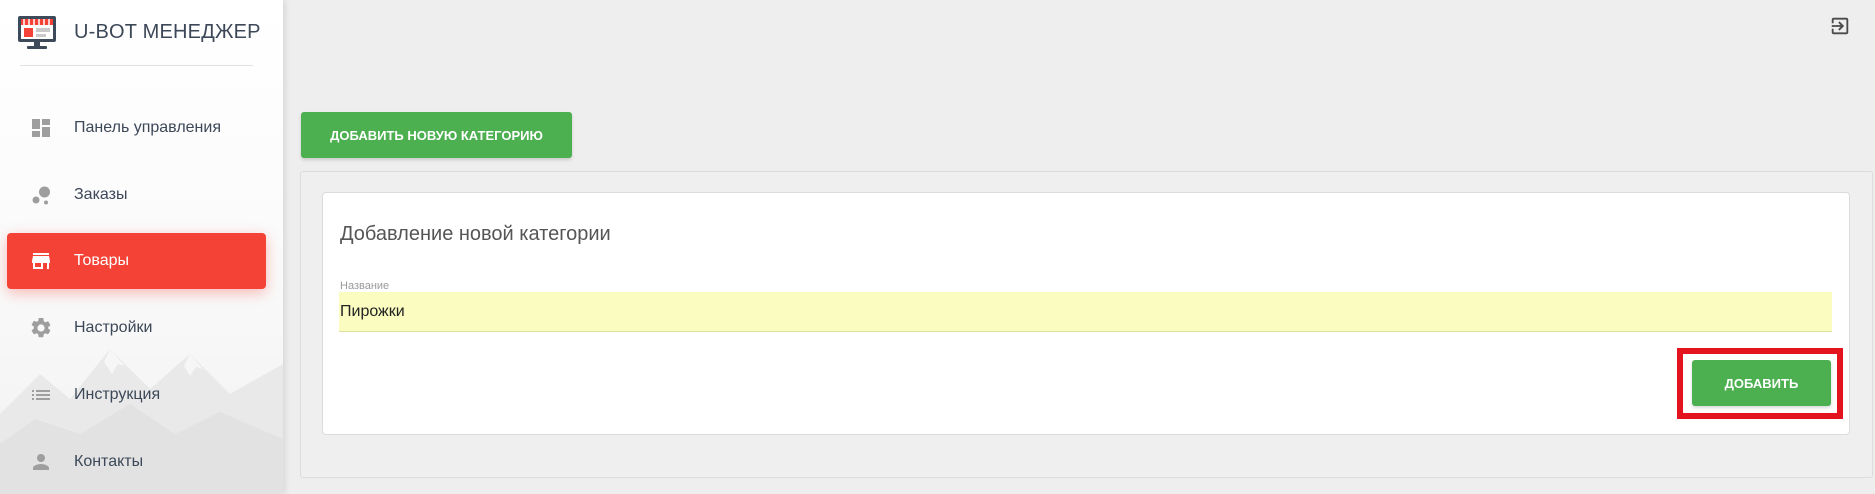 Image resolution: width=1875 pixels, height=494 pixels. I want to click on category-name-input, so click(1085, 312).